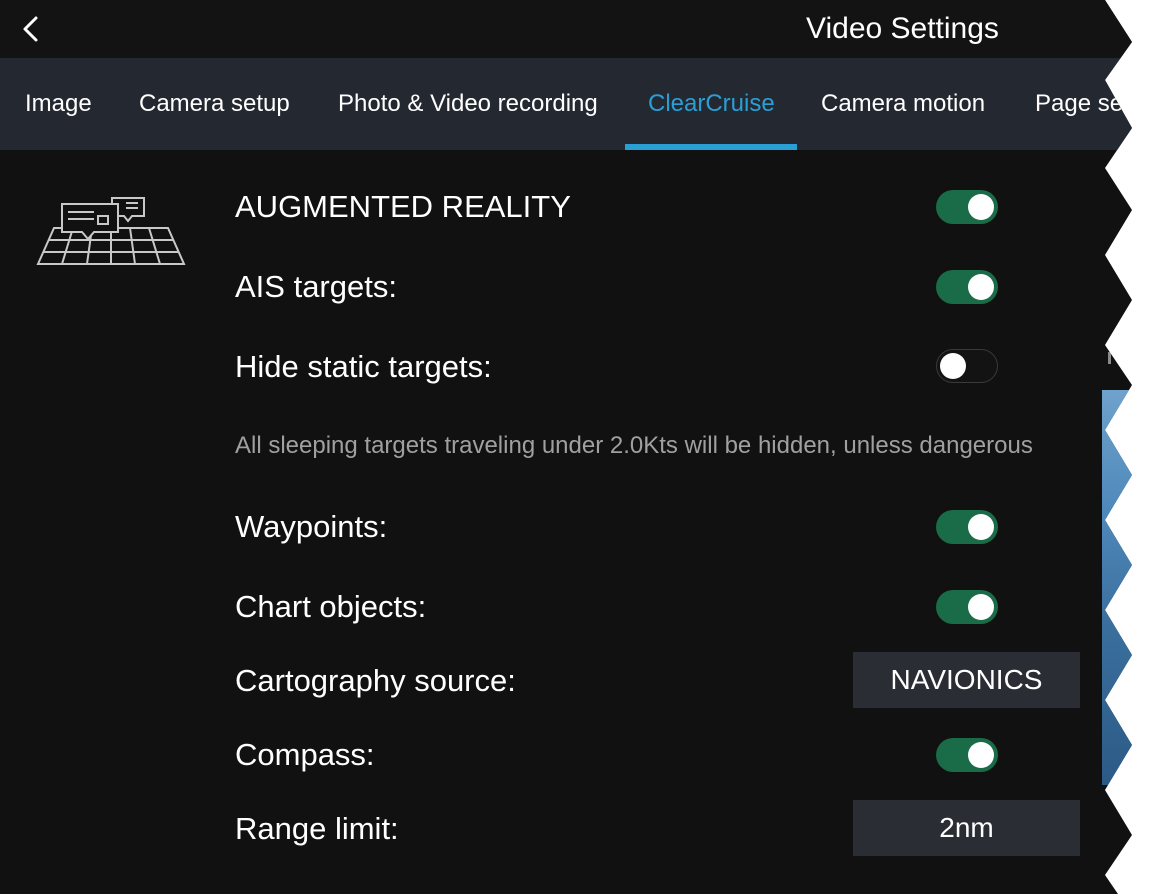 This screenshot has height=894, width=1162. I want to click on title-bar: Video Settings, so click(566, 29).